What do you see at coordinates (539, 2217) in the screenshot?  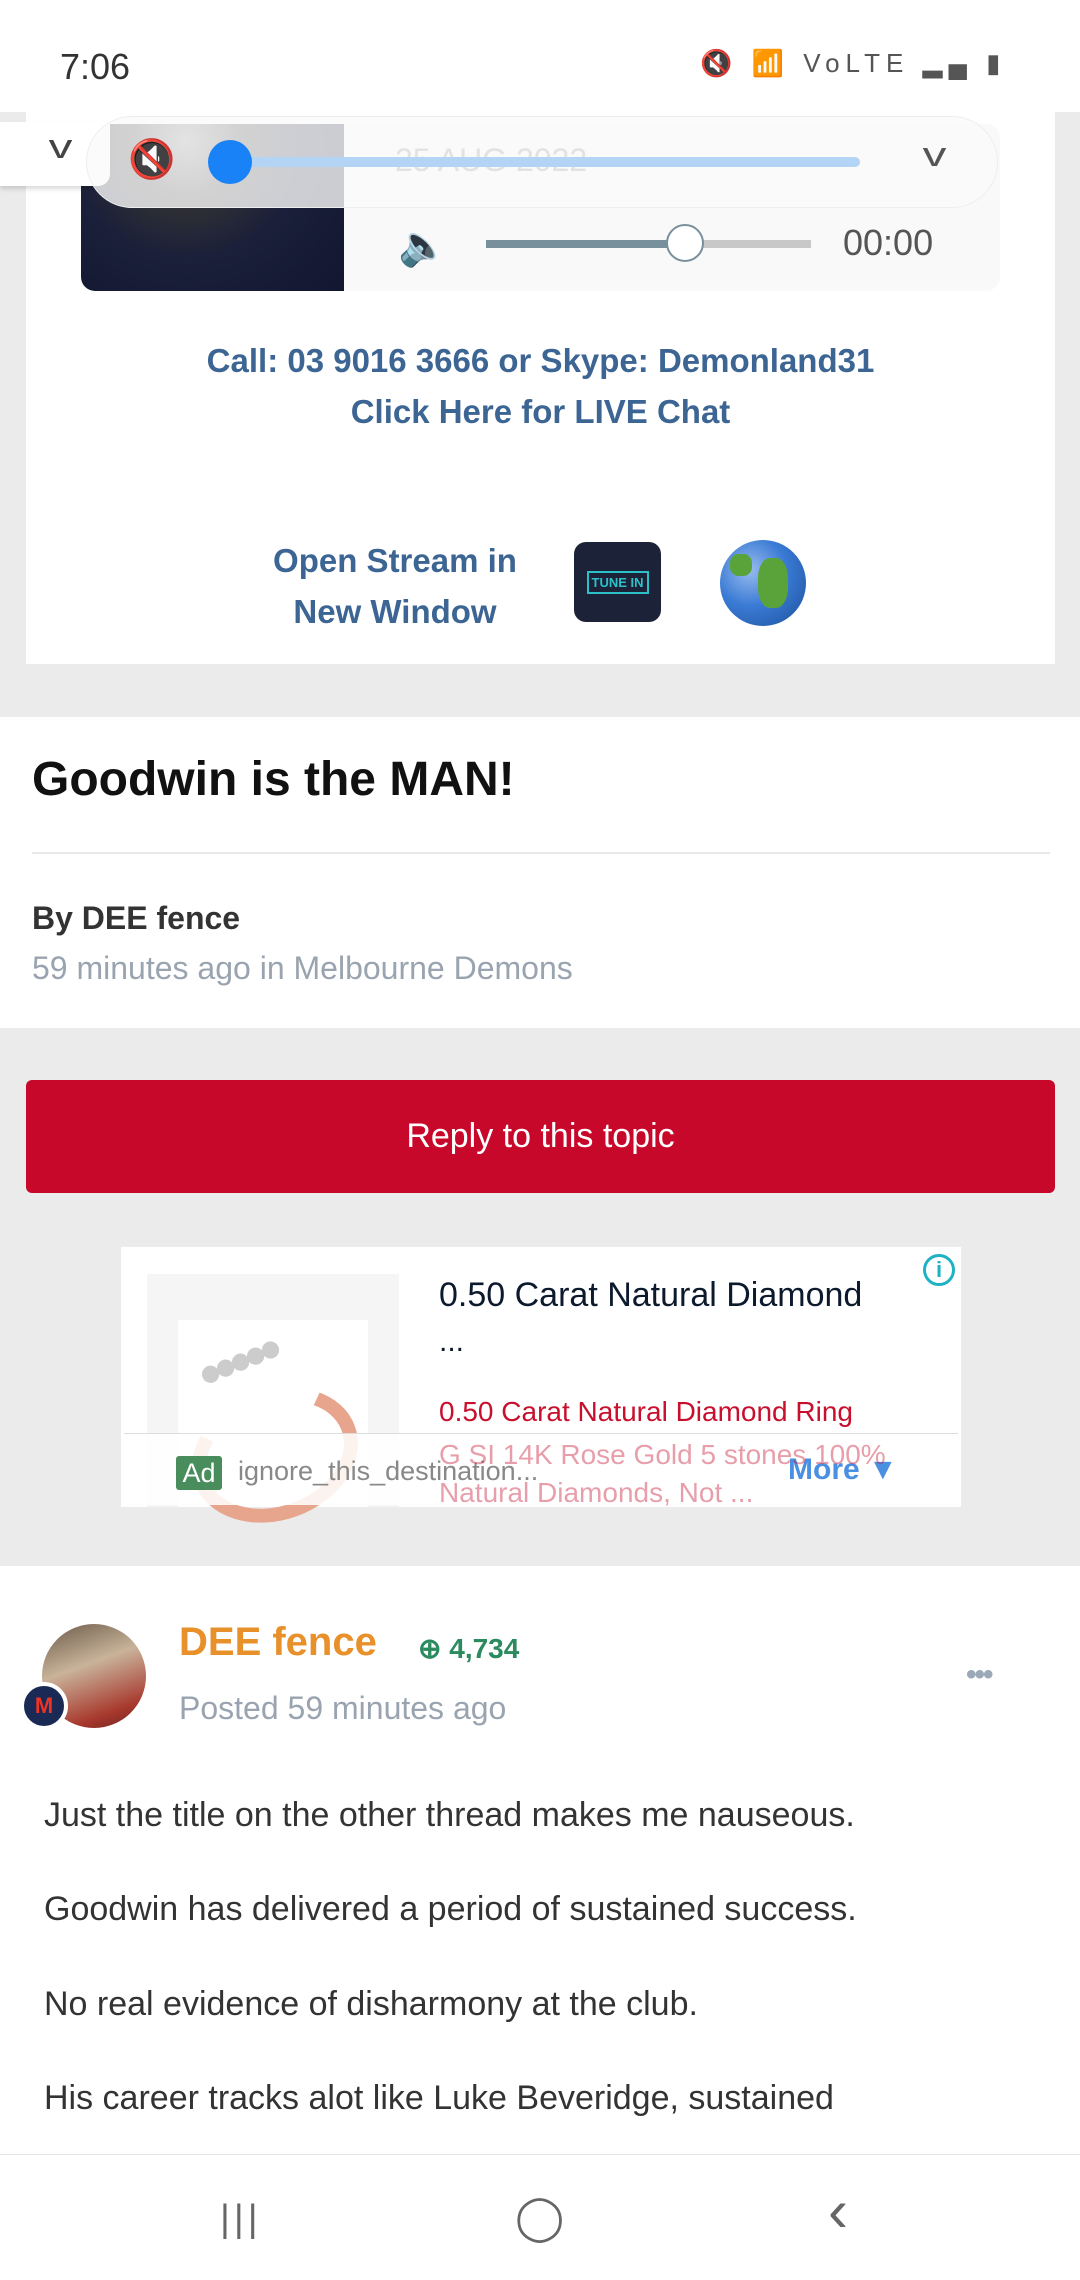 I see `home-button: ◯` at bounding box center [539, 2217].